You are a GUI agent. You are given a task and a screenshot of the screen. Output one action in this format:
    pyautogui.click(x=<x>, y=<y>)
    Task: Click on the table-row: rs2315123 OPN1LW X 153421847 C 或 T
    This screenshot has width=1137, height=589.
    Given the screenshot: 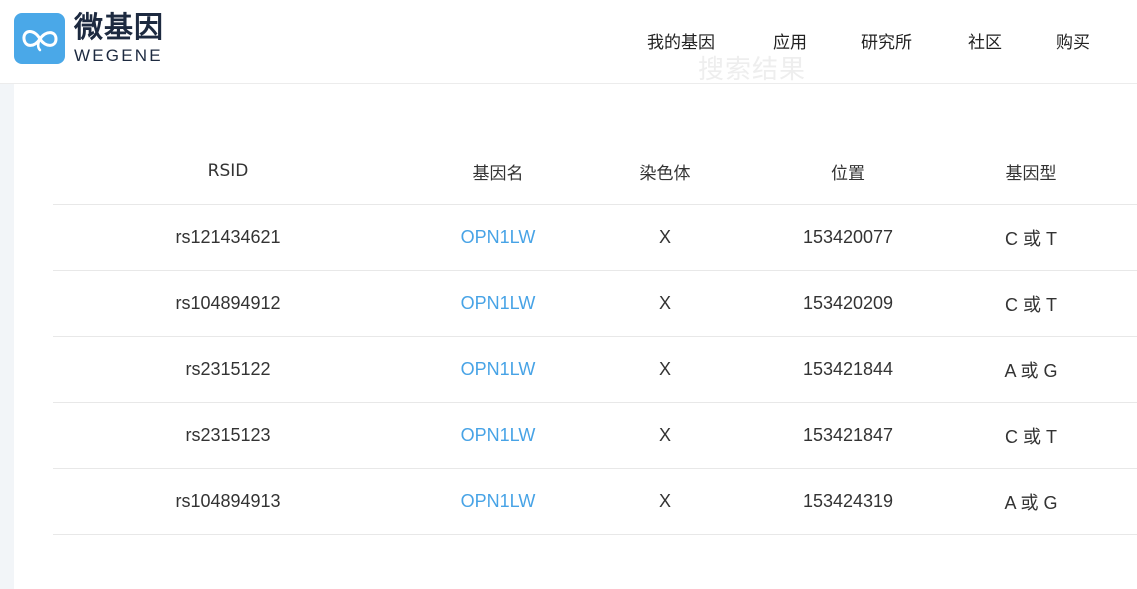 What is the action you would take?
    pyautogui.click(x=595, y=436)
    